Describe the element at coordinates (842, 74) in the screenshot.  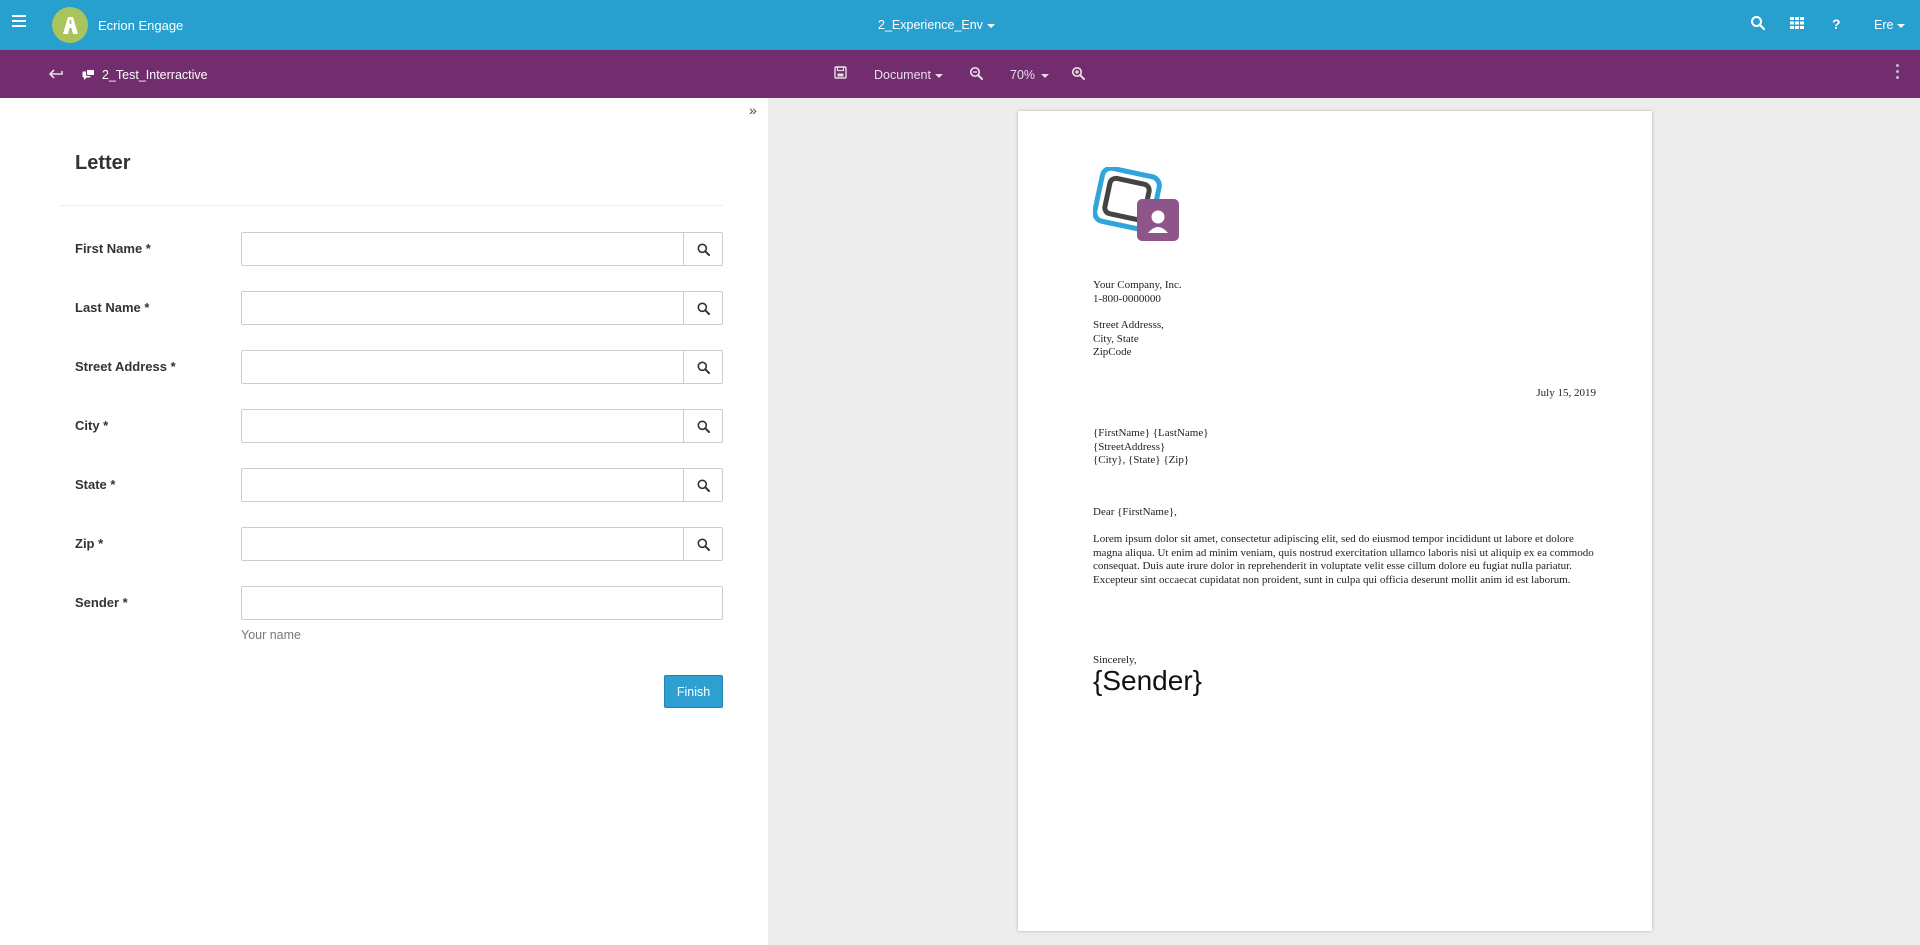
I see `save-icon` at that location.